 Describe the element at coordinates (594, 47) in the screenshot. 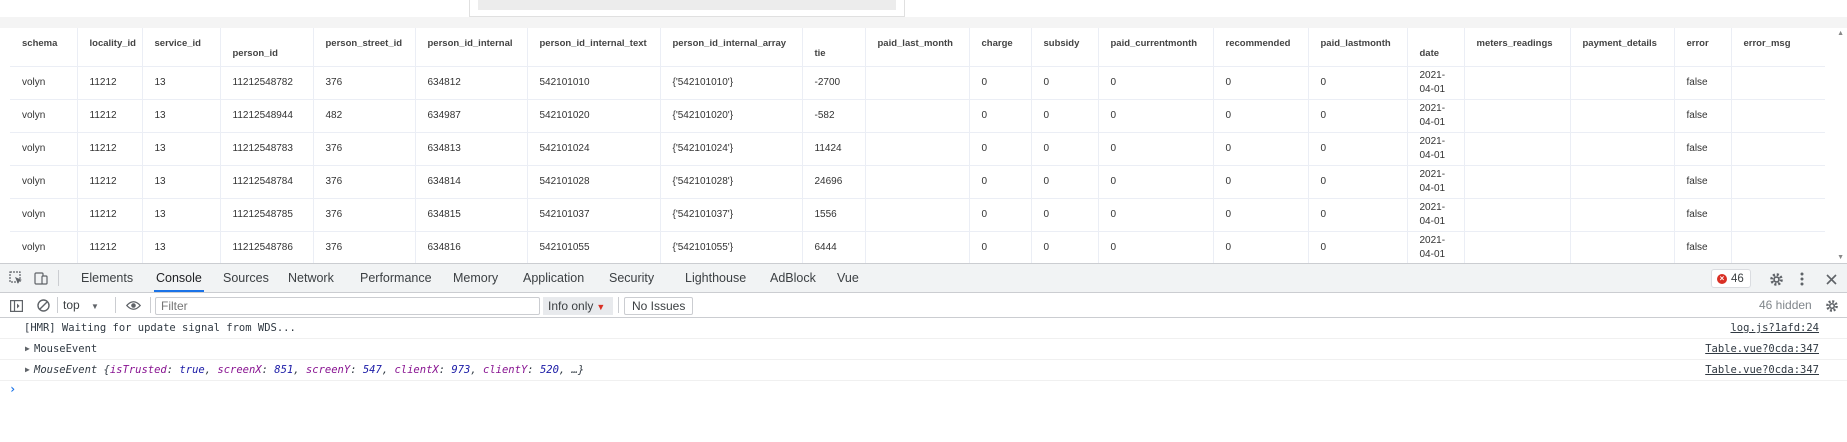

I see `col-header: person_id_internal_text` at that location.